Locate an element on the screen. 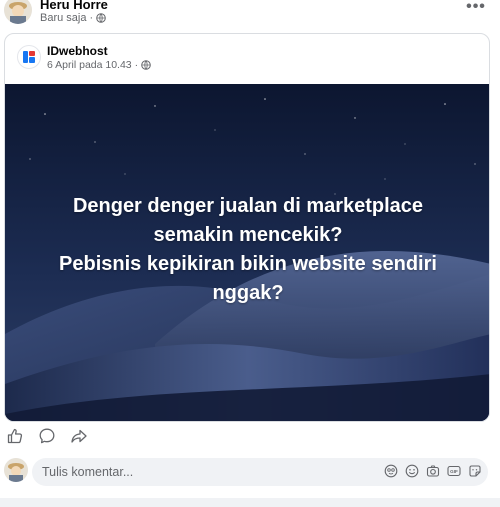 This screenshot has width=500, height=507. camera-icon is located at coordinates (433, 471).